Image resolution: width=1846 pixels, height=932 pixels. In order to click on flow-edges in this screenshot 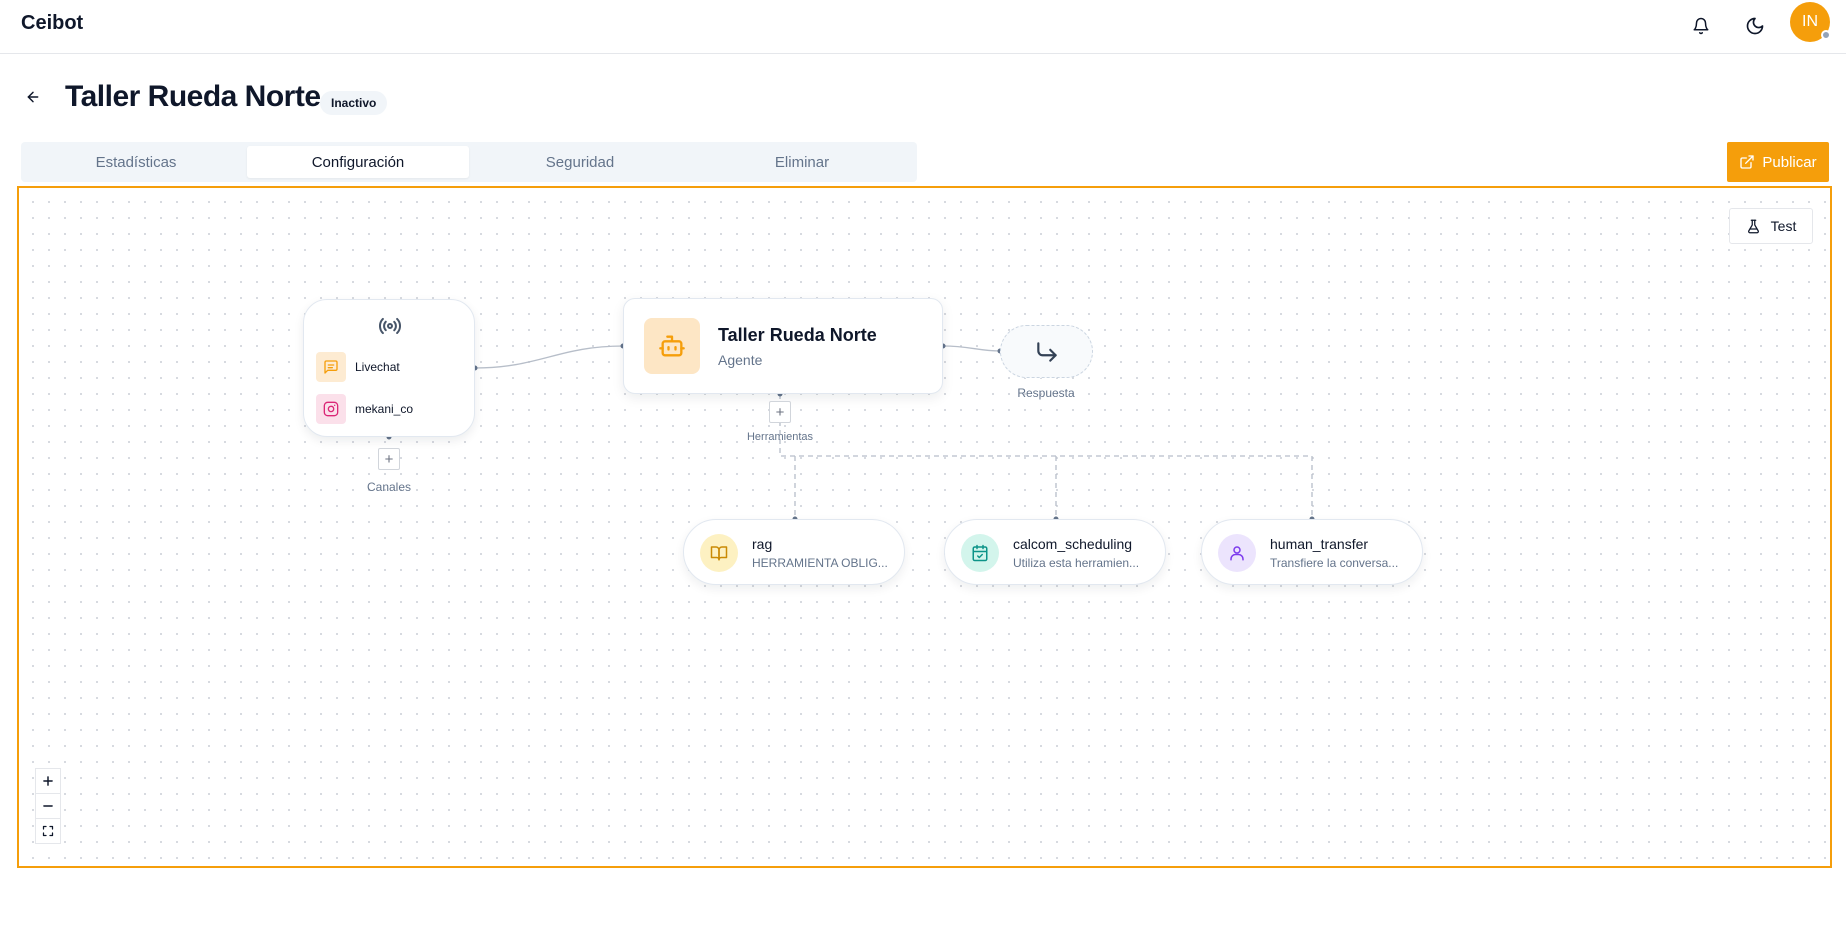, I will do `click(850, 432)`.